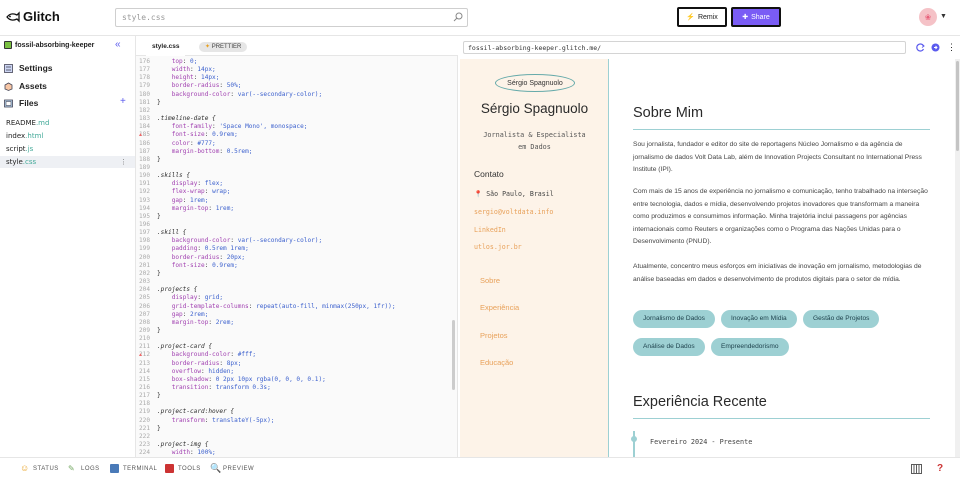 The image size is (960, 480). What do you see at coordinates (144, 192) in the screenshot?
I see `line-number: 192` at bounding box center [144, 192].